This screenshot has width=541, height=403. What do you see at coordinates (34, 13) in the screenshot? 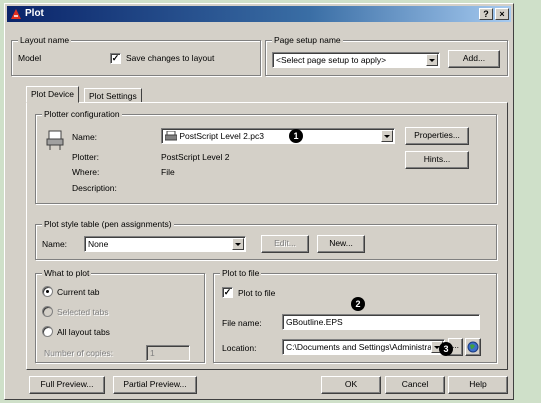
I see `window-title: Plot` at bounding box center [34, 13].